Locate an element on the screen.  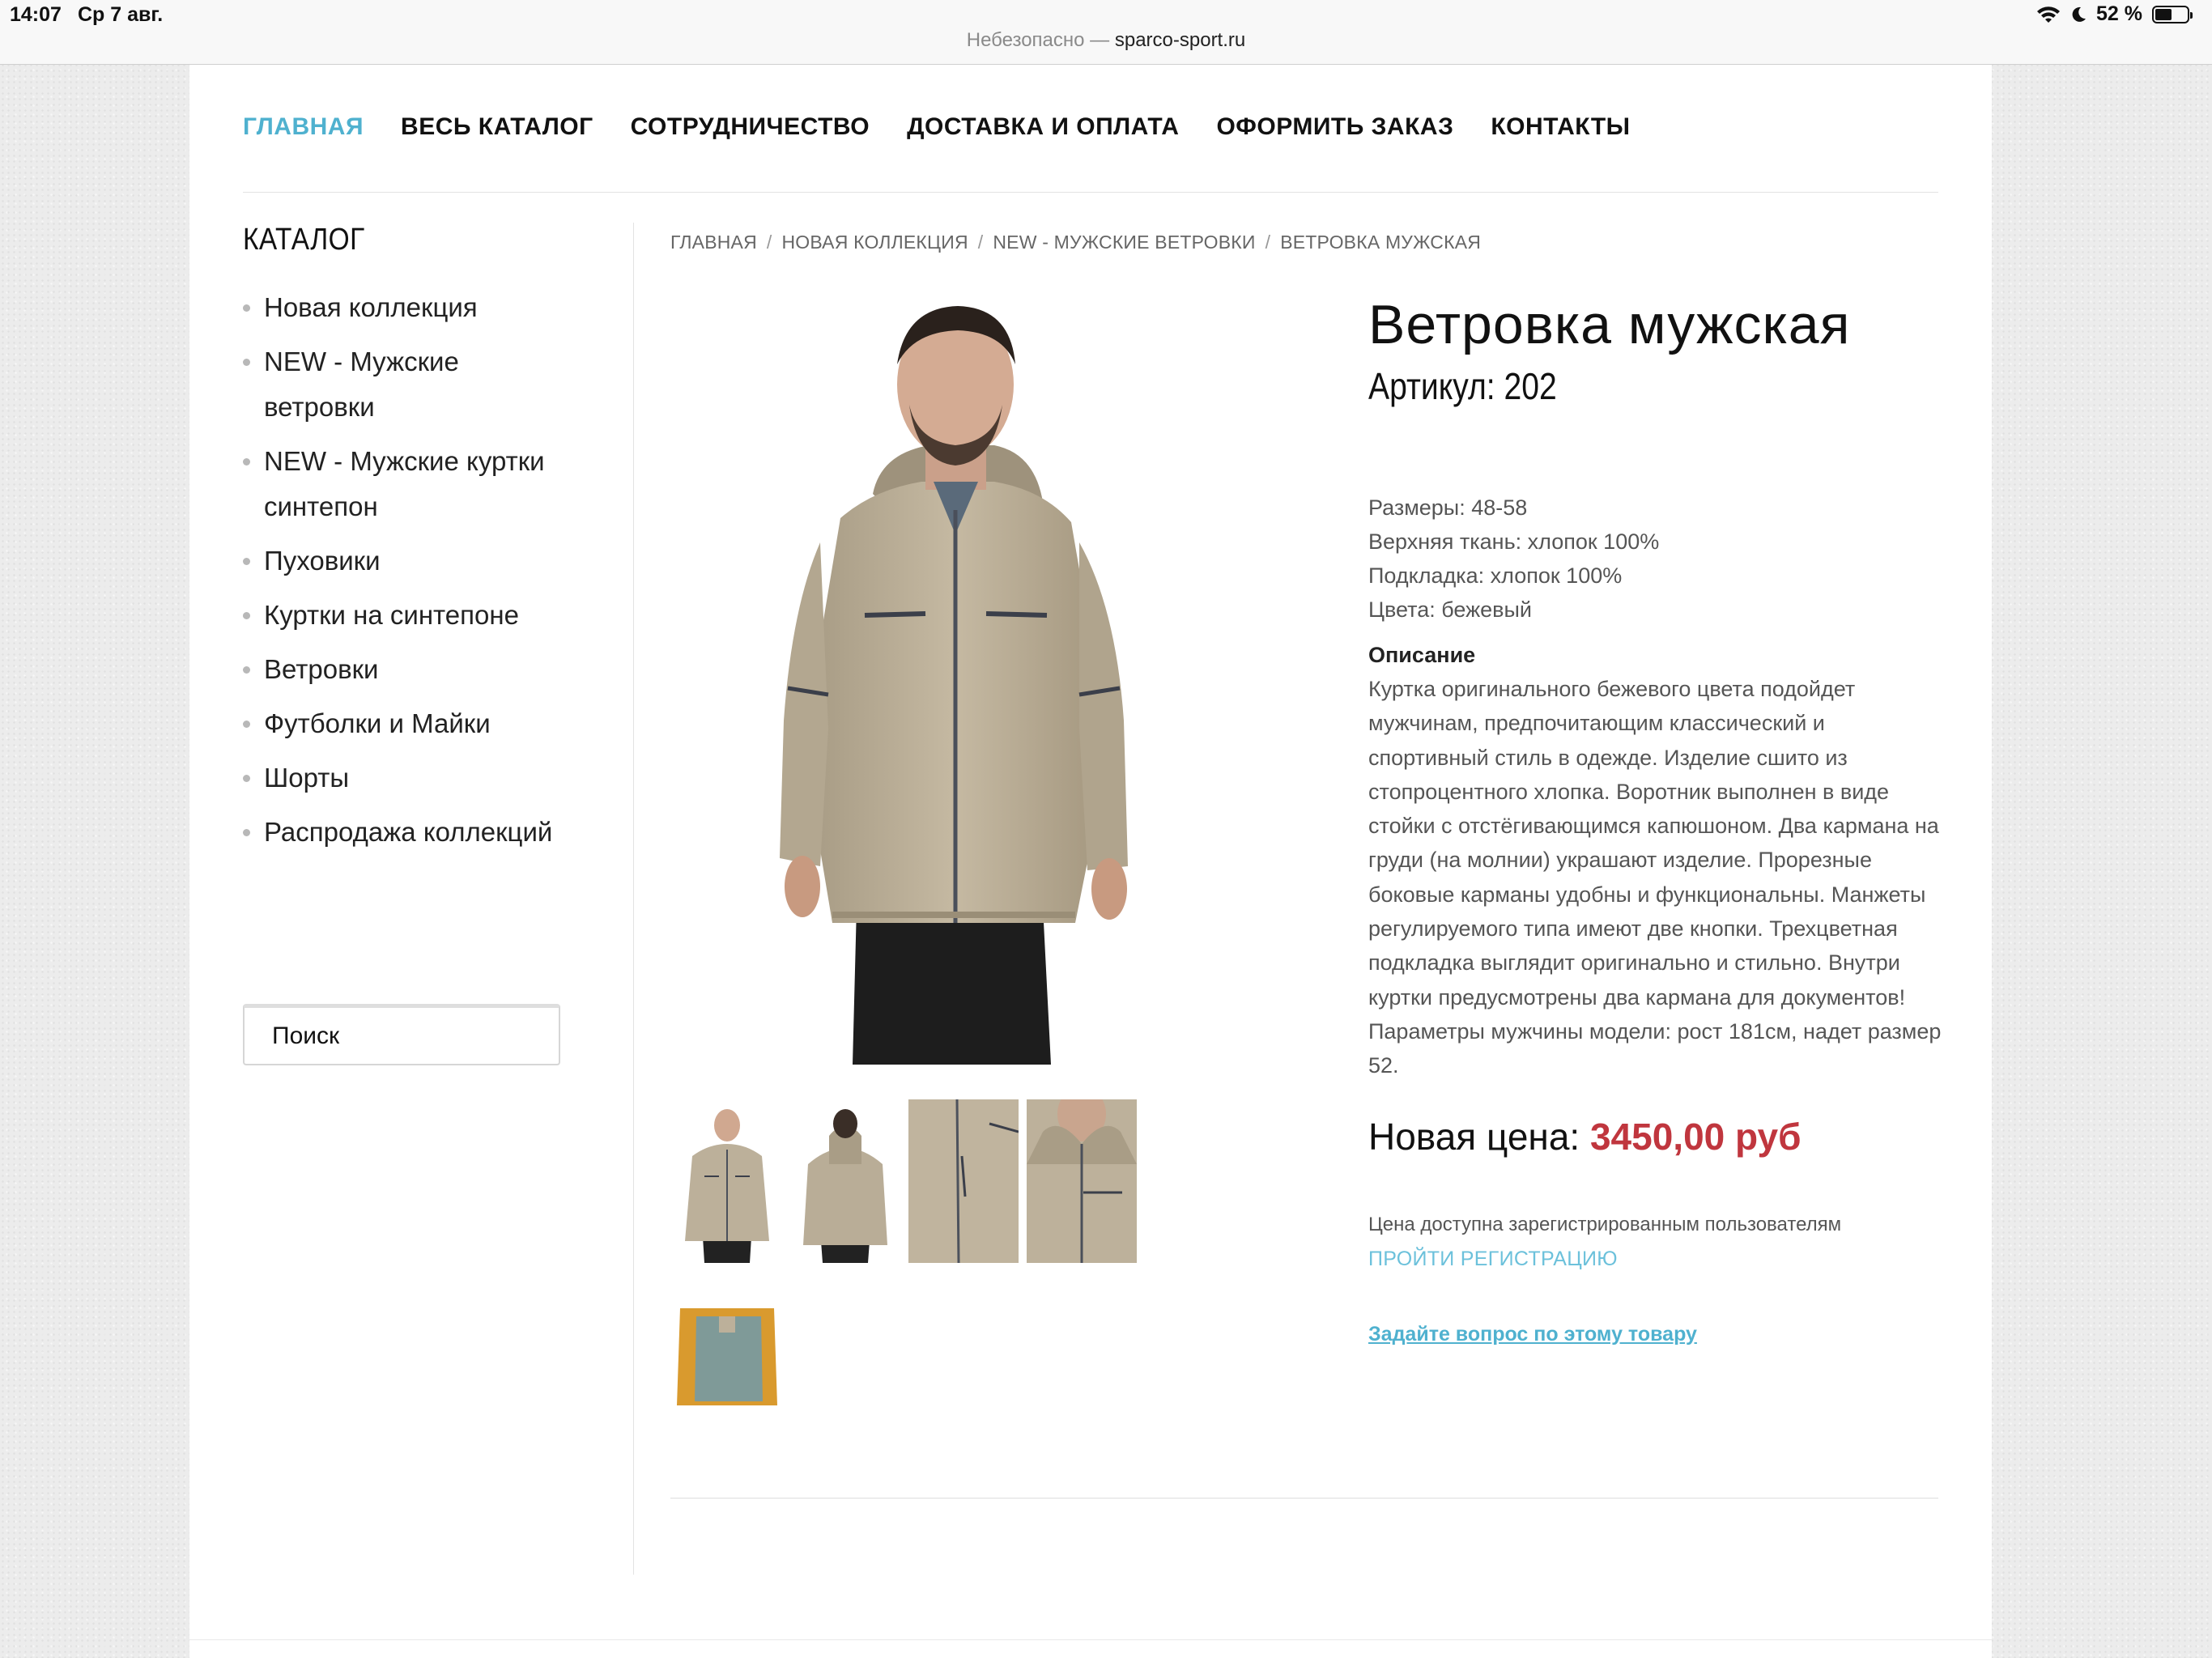
url-host: sparco-sport.ru is located at coordinates (1180, 40).